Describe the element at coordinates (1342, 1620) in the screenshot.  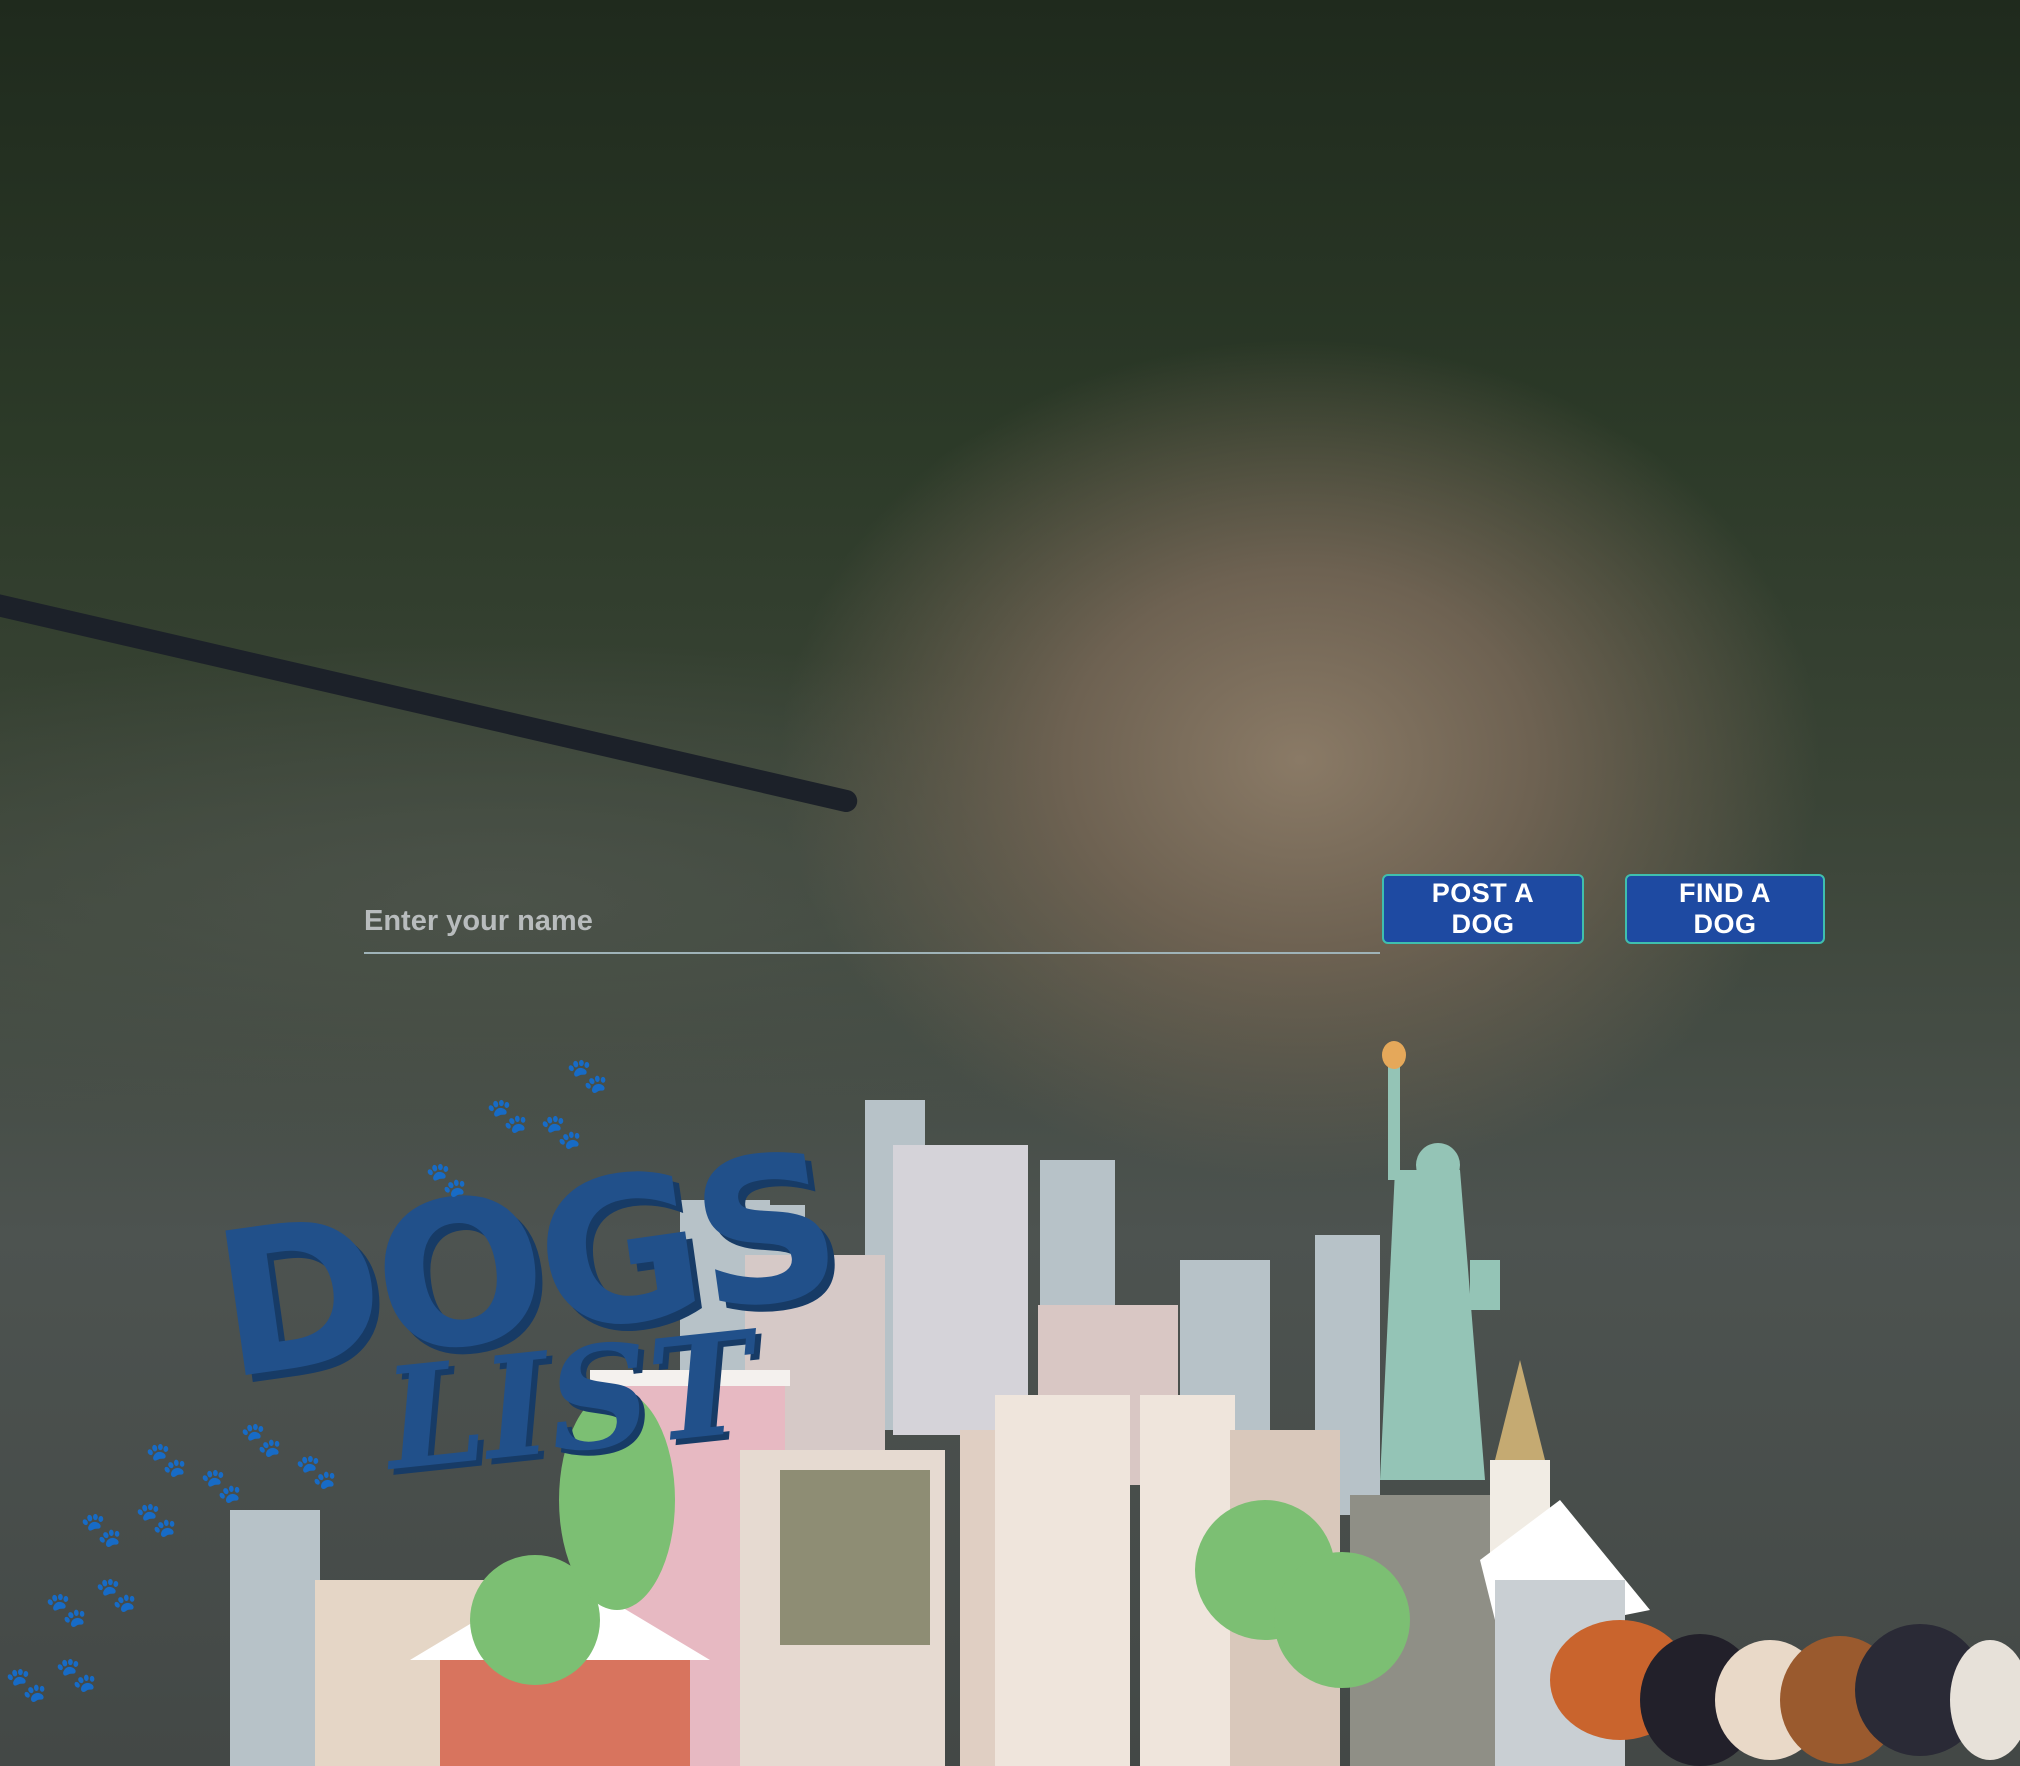
I see `tree` at that location.